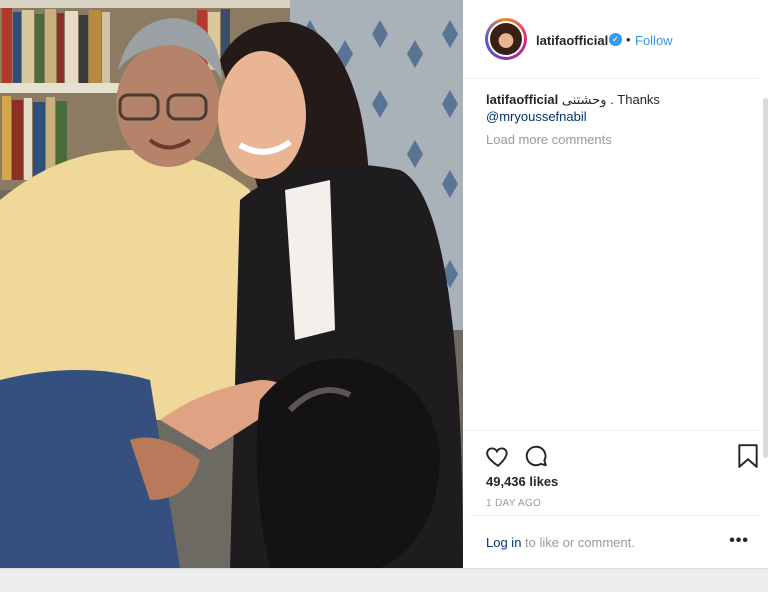 This screenshot has height=592, width=768. I want to click on load-more-comments: Load more comments, so click(549, 139).